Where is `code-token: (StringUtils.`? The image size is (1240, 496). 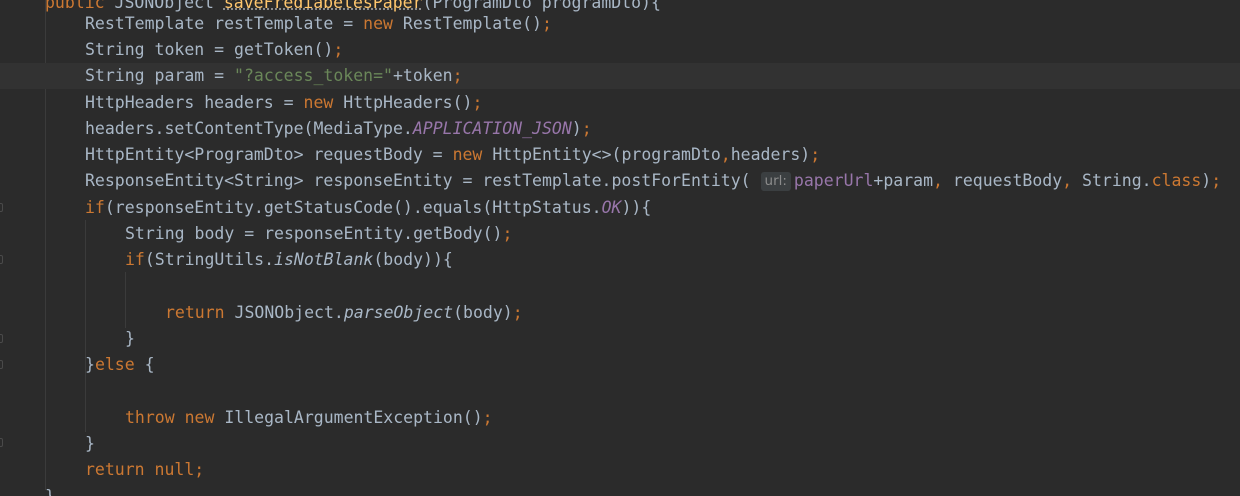
code-token: (StringUtils. is located at coordinates (209, 259).